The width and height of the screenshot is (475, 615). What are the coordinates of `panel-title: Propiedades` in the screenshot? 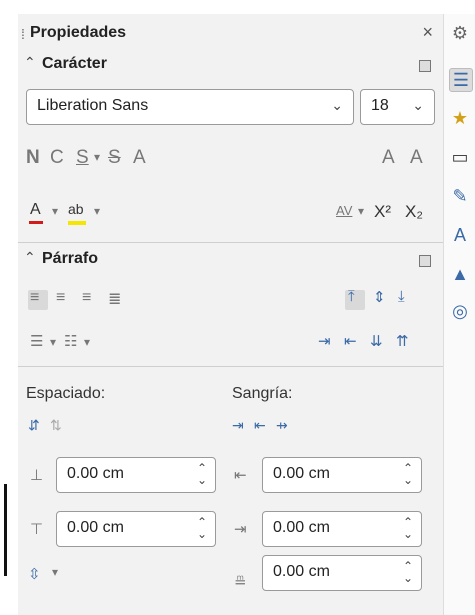 It's located at (78, 32).